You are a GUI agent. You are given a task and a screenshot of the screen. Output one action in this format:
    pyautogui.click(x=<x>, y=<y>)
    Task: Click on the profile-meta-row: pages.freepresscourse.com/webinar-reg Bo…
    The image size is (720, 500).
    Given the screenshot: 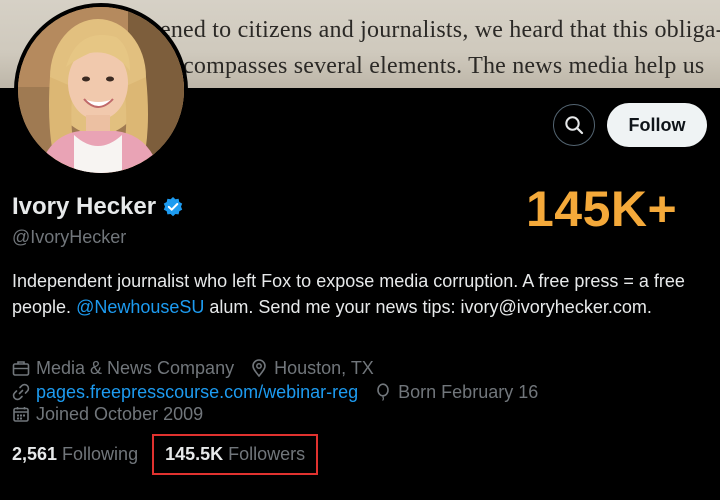 What is the action you would take?
    pyautogui.click(x=283, y=392)
    